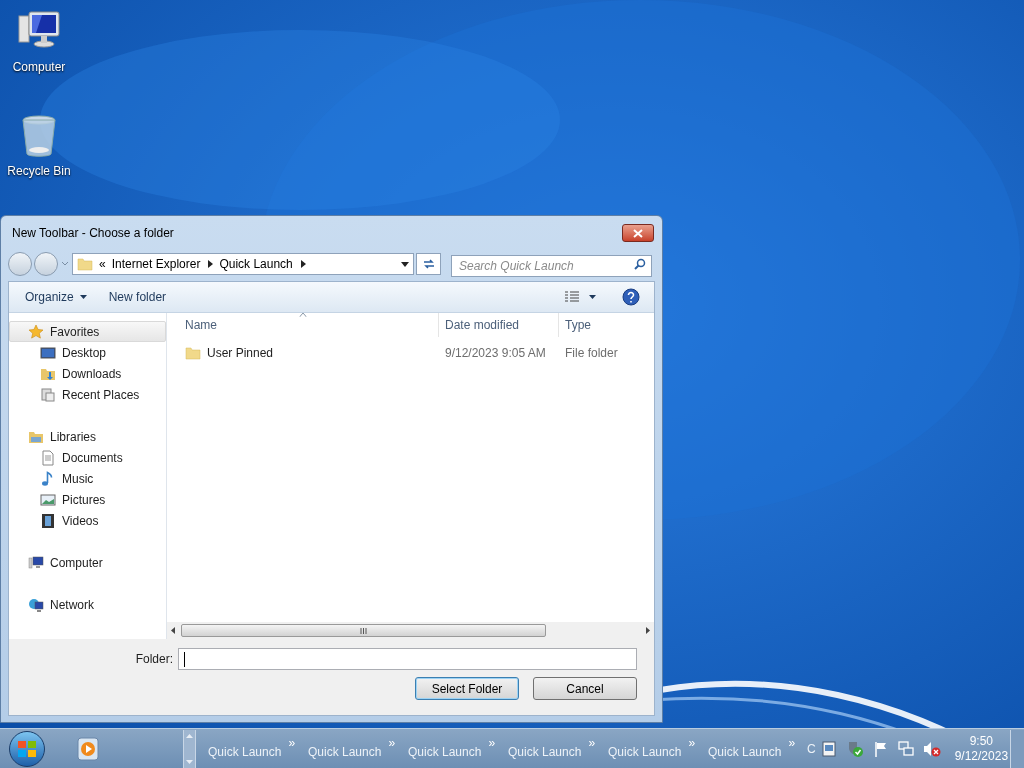 Image resolution: width=1024 pixels, height=768 pixels. I want to click on close-button, so click(638, 233).